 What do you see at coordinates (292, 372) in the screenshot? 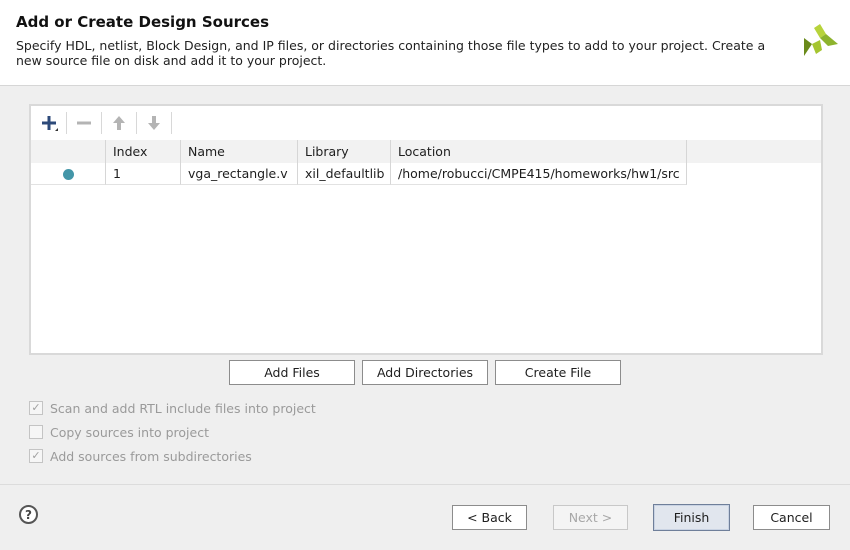
I see `add-files-button: Add Files` at bounding box center [292, 372].